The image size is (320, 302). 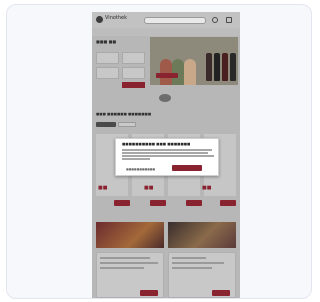 I want to click on site-header: Vinothek, so click(x=166, y=20).